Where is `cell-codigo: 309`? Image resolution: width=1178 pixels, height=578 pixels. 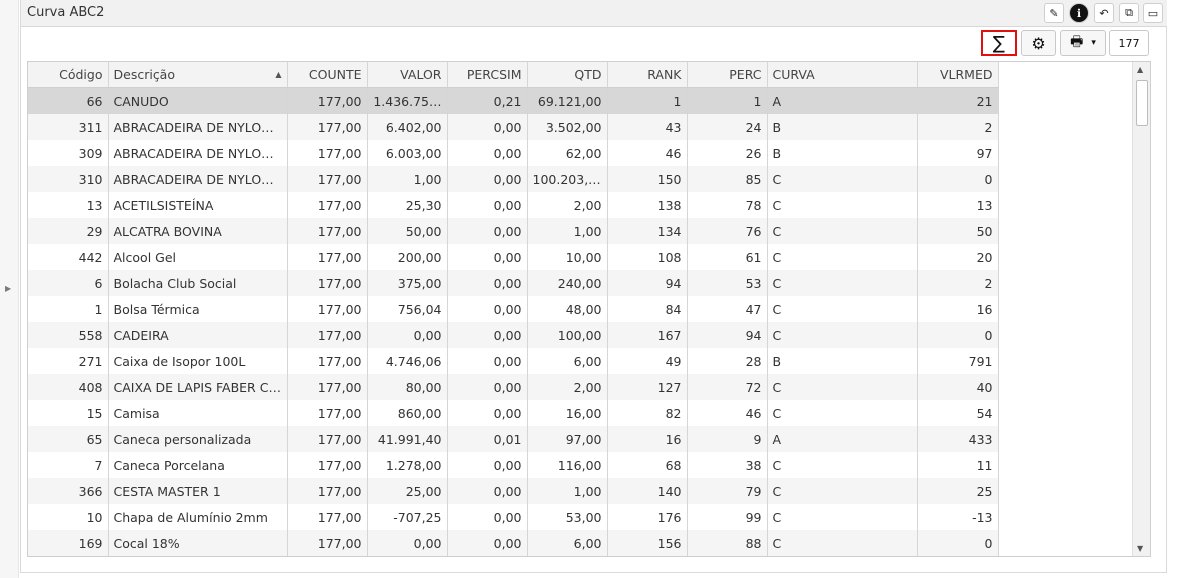
cell-codigo: 309 is located at coordinates (68, 153).